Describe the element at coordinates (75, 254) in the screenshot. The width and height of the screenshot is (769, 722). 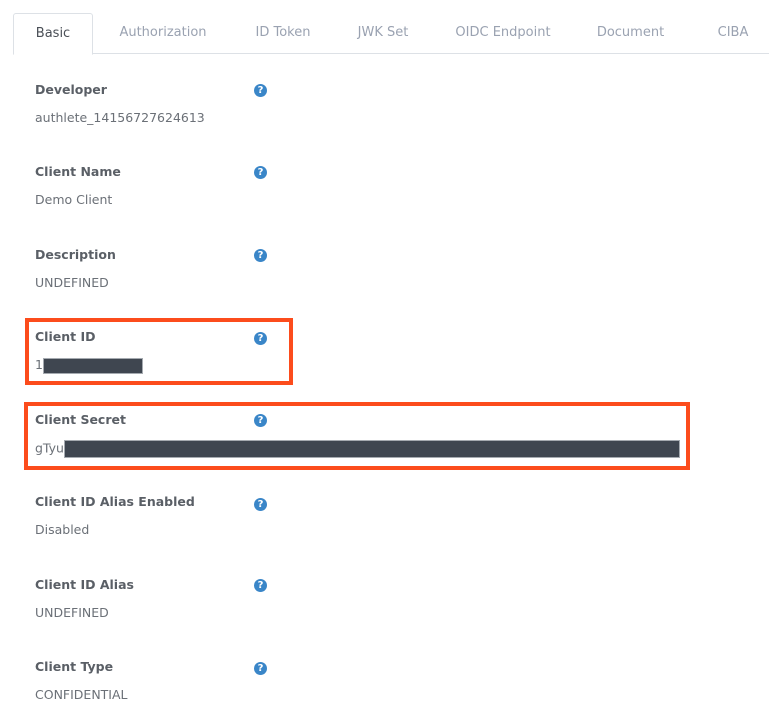
I see `field-label: Description` at that location.